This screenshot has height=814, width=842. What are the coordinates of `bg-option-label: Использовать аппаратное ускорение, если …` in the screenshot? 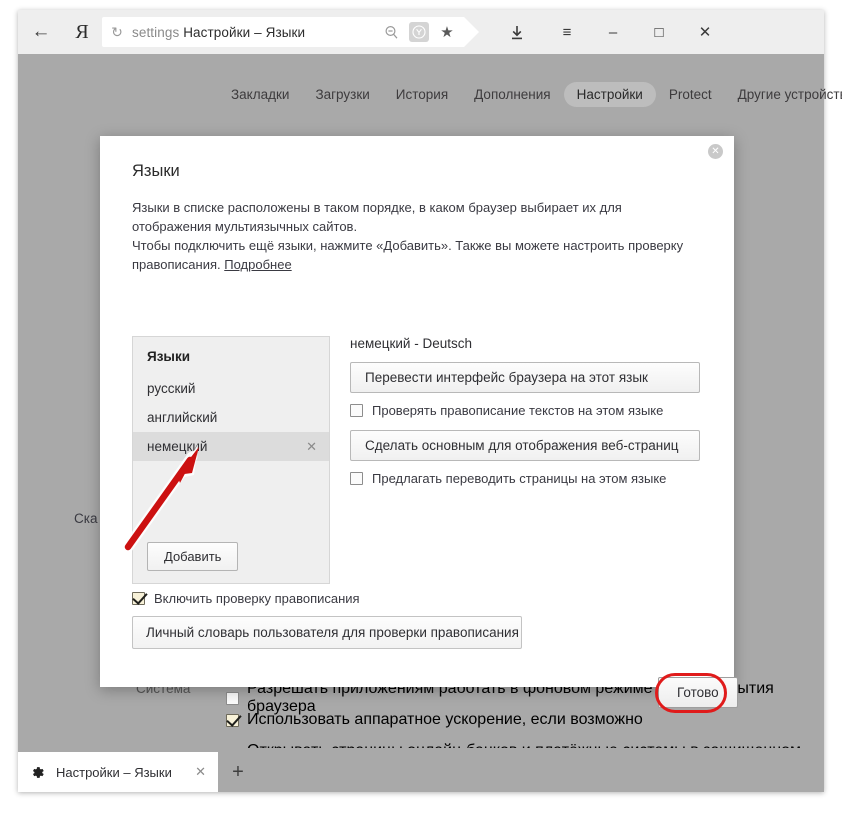 It's located at (445, 719).